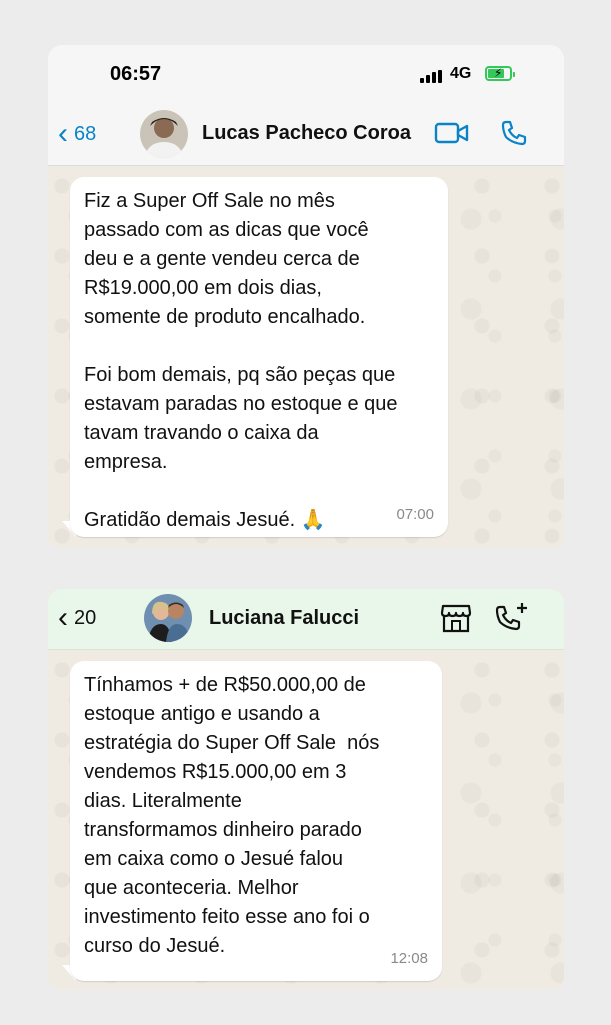  Describe the element at coordinates (500, 73) in the screenshot. I see `battery-charging-icon: ⚡` at that location.